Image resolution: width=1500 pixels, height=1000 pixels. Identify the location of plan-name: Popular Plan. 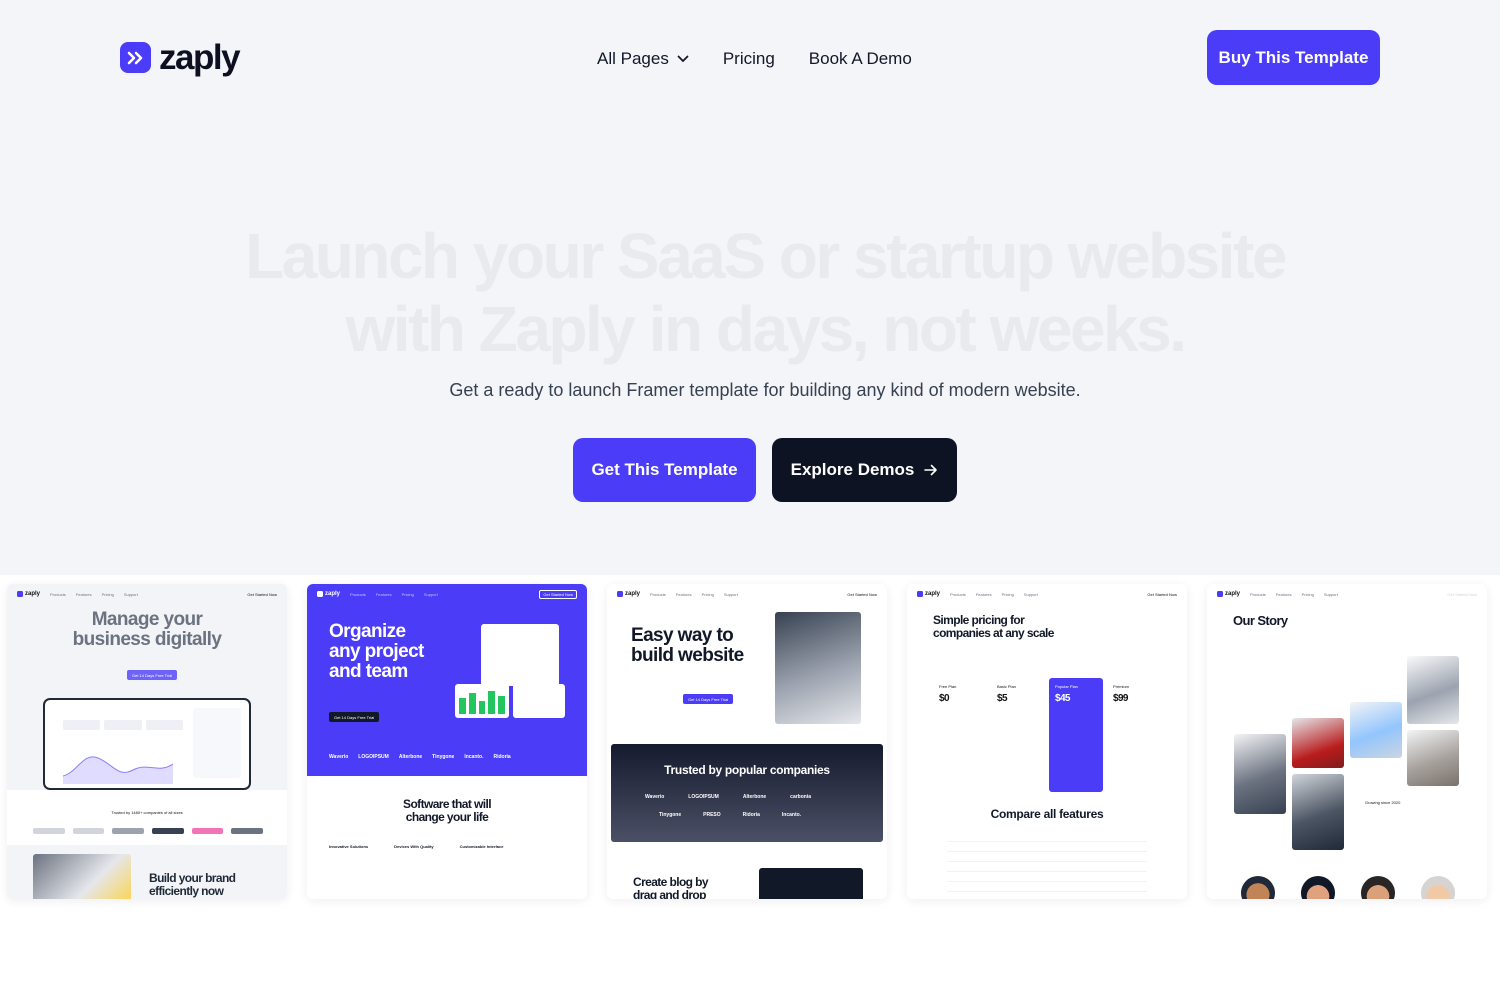
(1066, 686).